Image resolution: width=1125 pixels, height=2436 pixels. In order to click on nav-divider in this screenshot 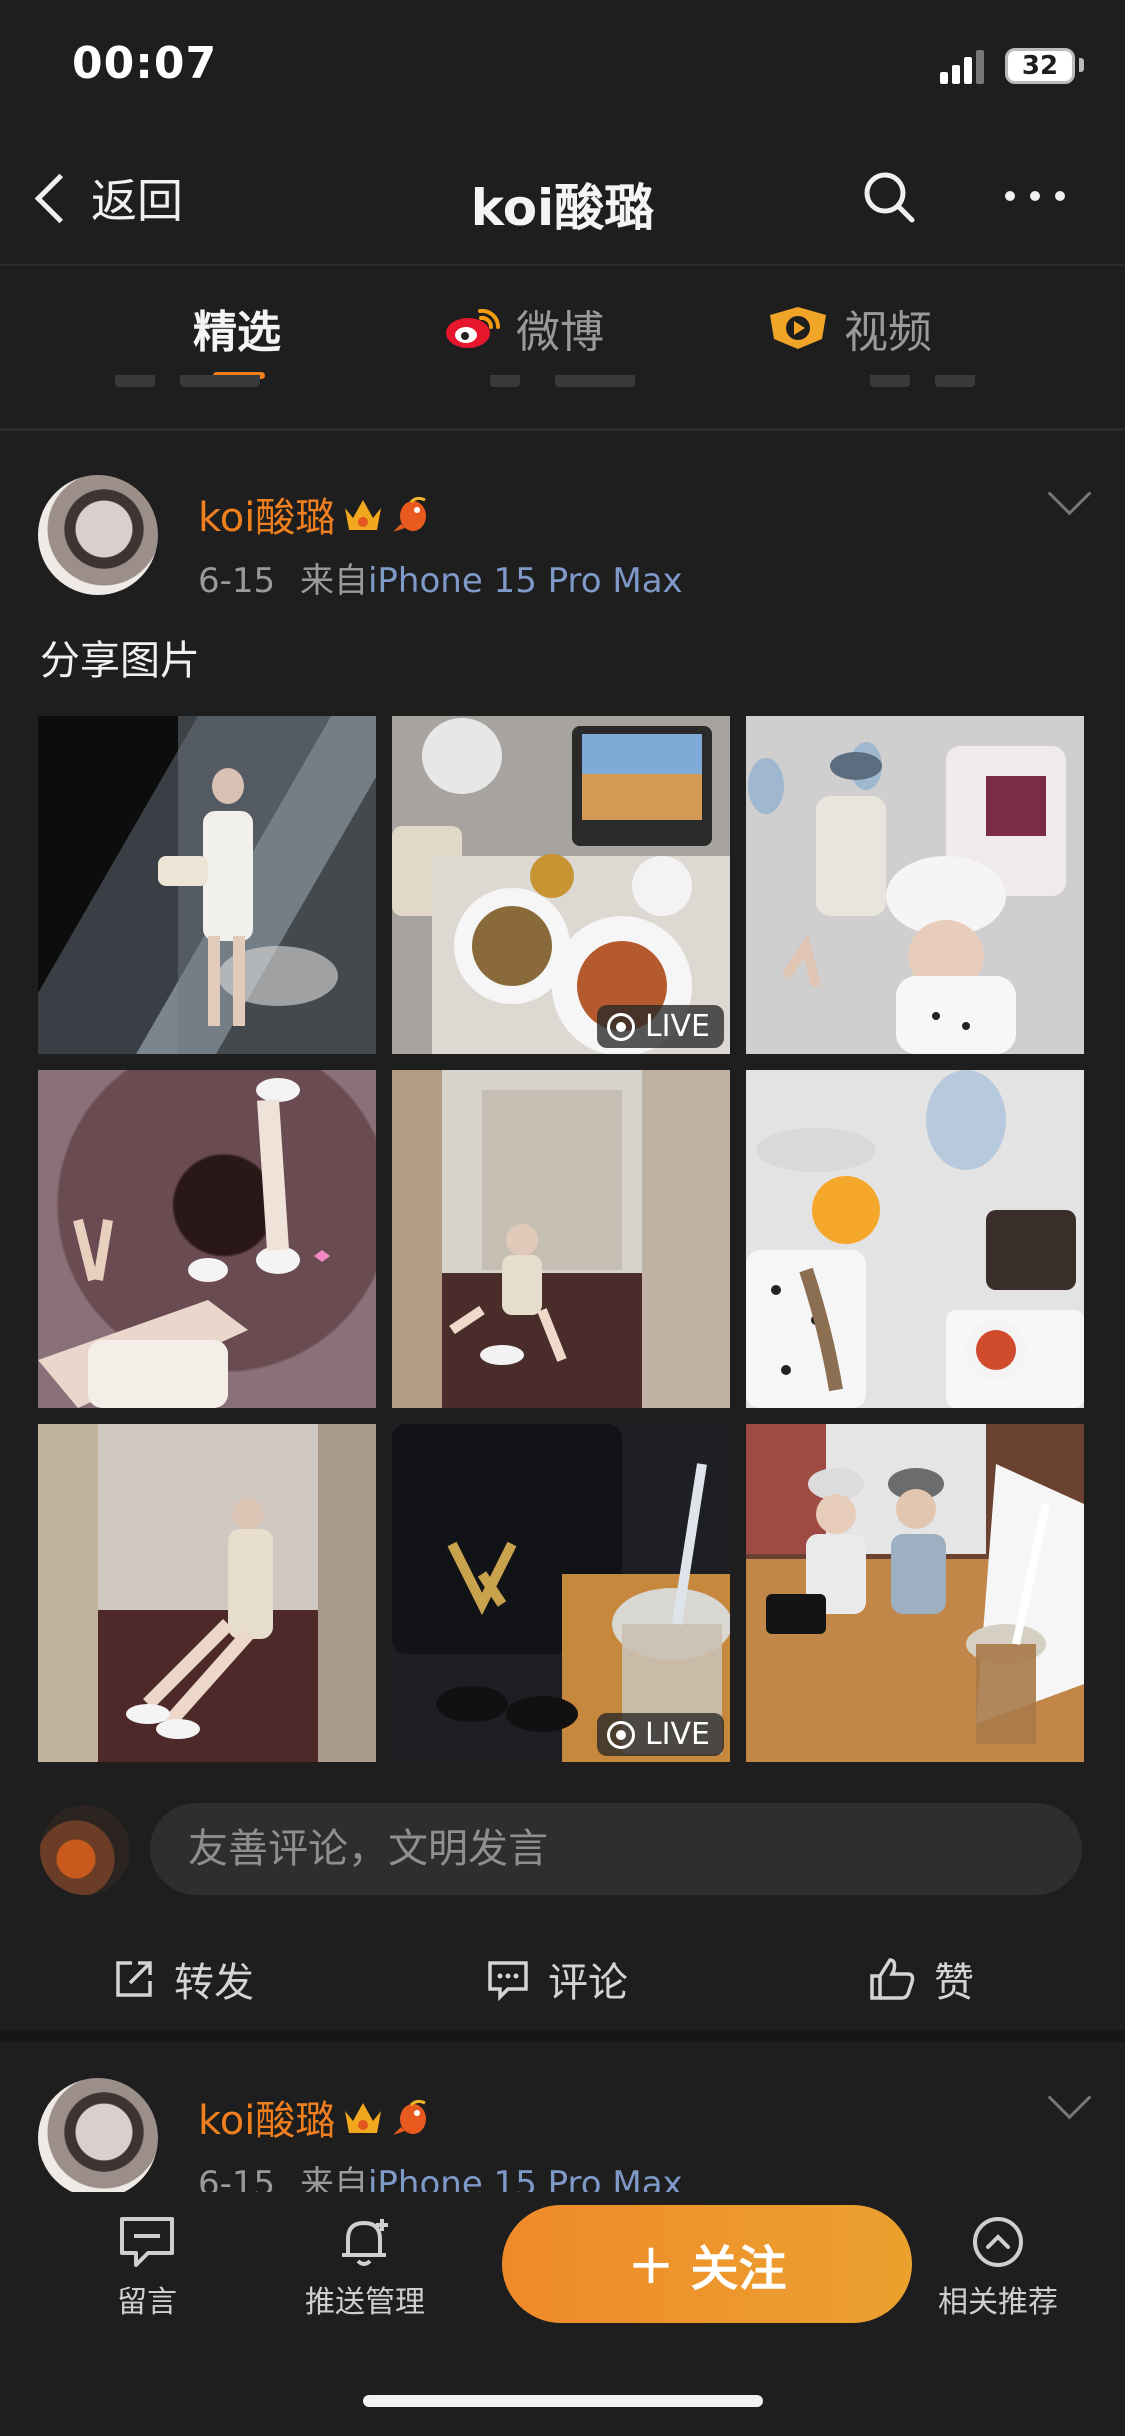, I will do `click(562, 265)`.